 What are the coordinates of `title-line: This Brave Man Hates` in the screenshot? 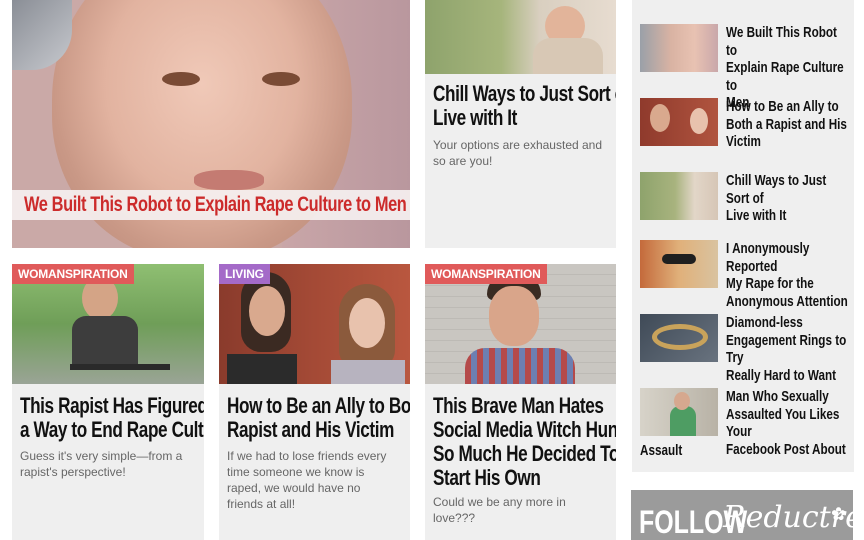 It's located at (518, 406).